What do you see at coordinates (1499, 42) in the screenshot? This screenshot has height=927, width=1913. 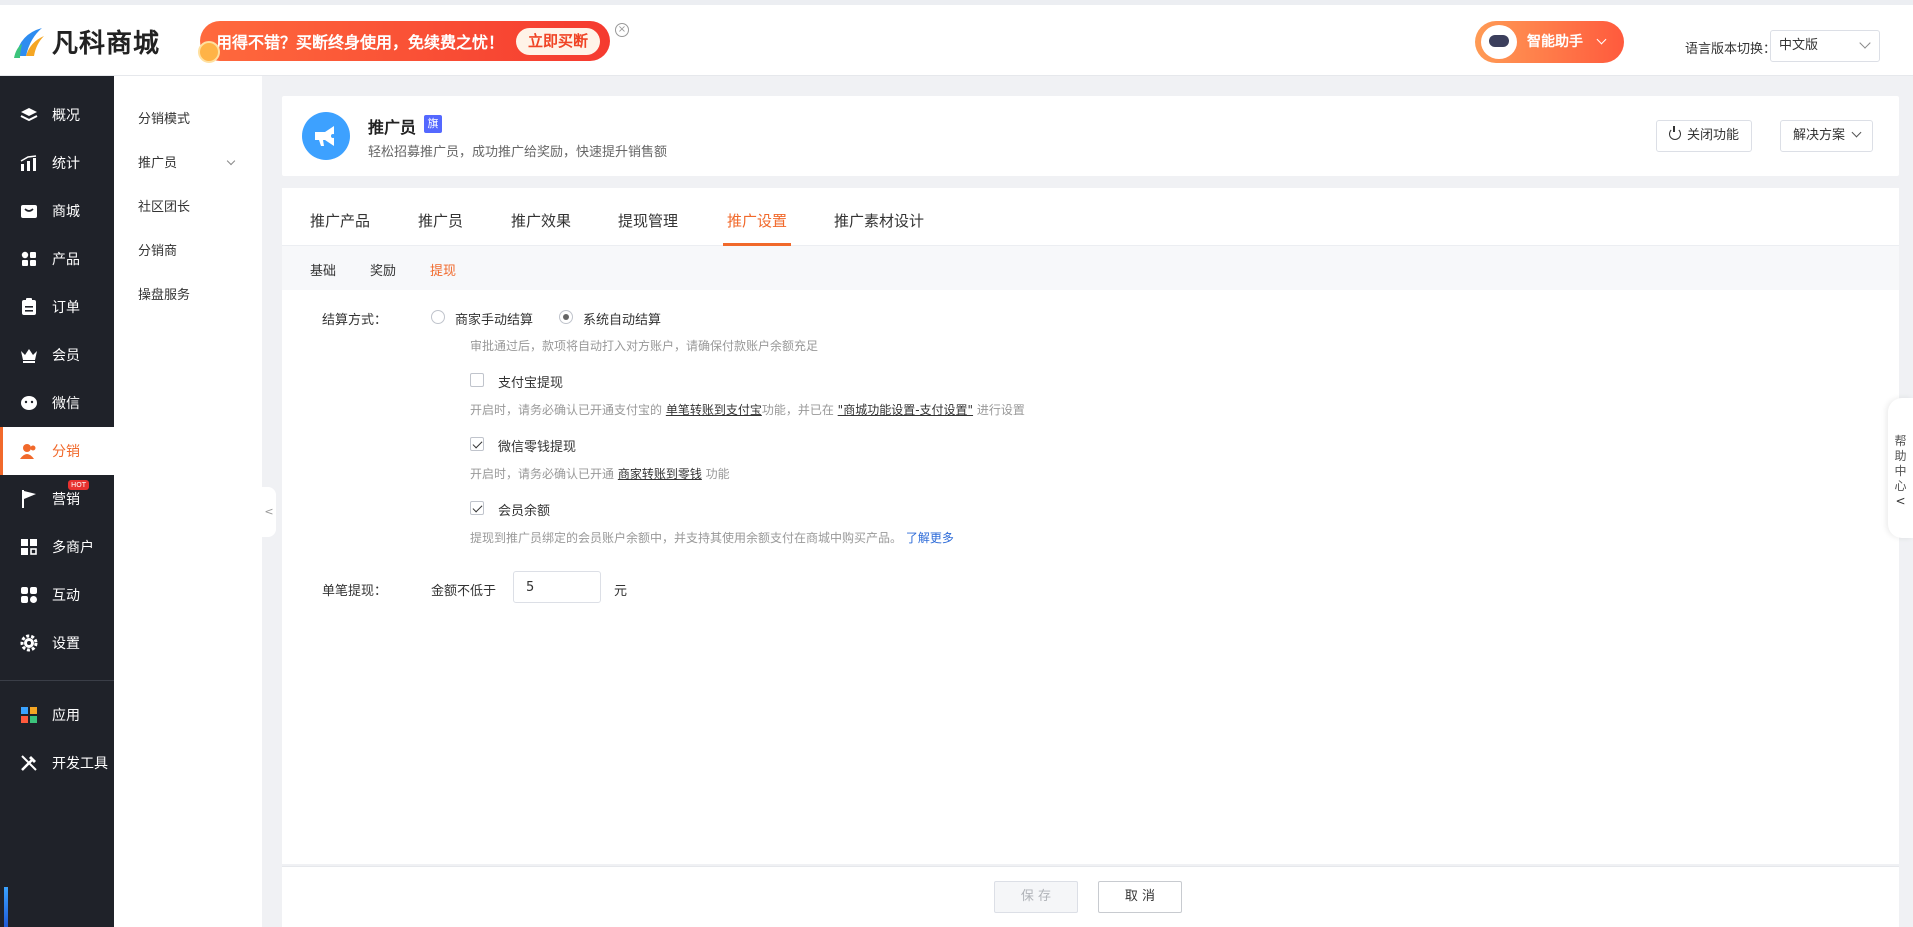 I see `robot-icon` at bounding box center [1499, 42].